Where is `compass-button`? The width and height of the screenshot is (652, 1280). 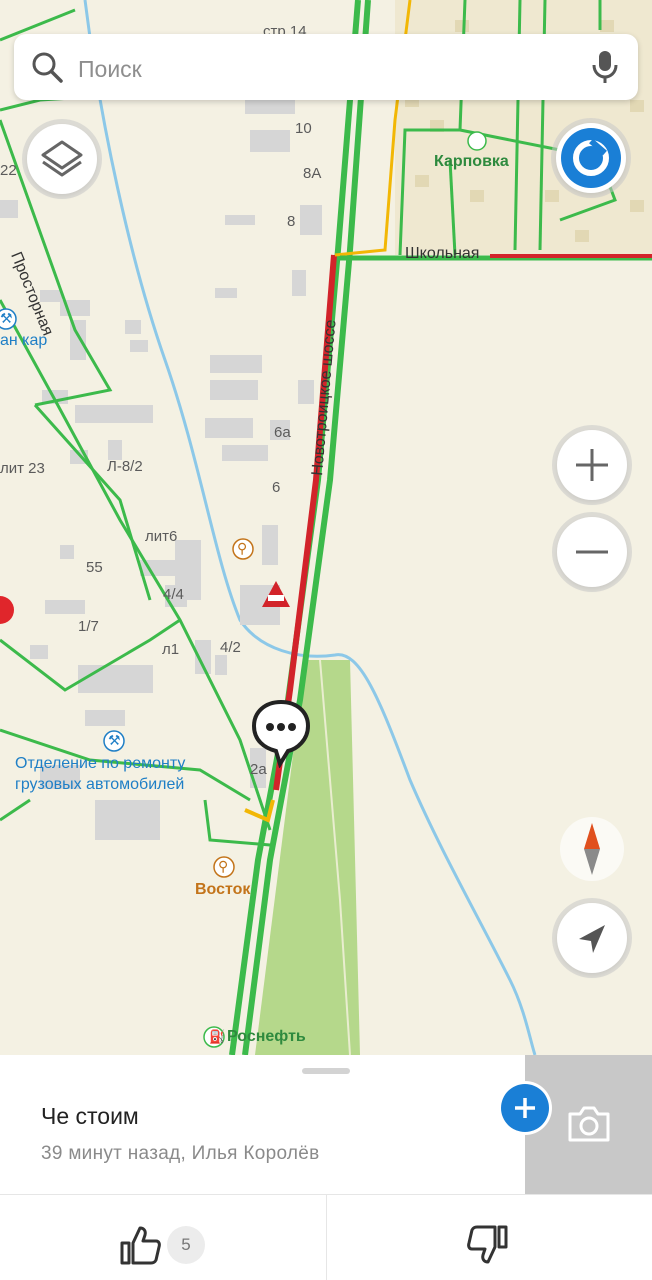
compass-button is located at coordinates (592, 849).